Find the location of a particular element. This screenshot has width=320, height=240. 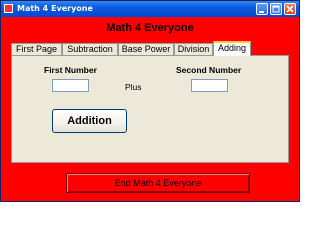

close-icon is located at coordinates (290, 9).